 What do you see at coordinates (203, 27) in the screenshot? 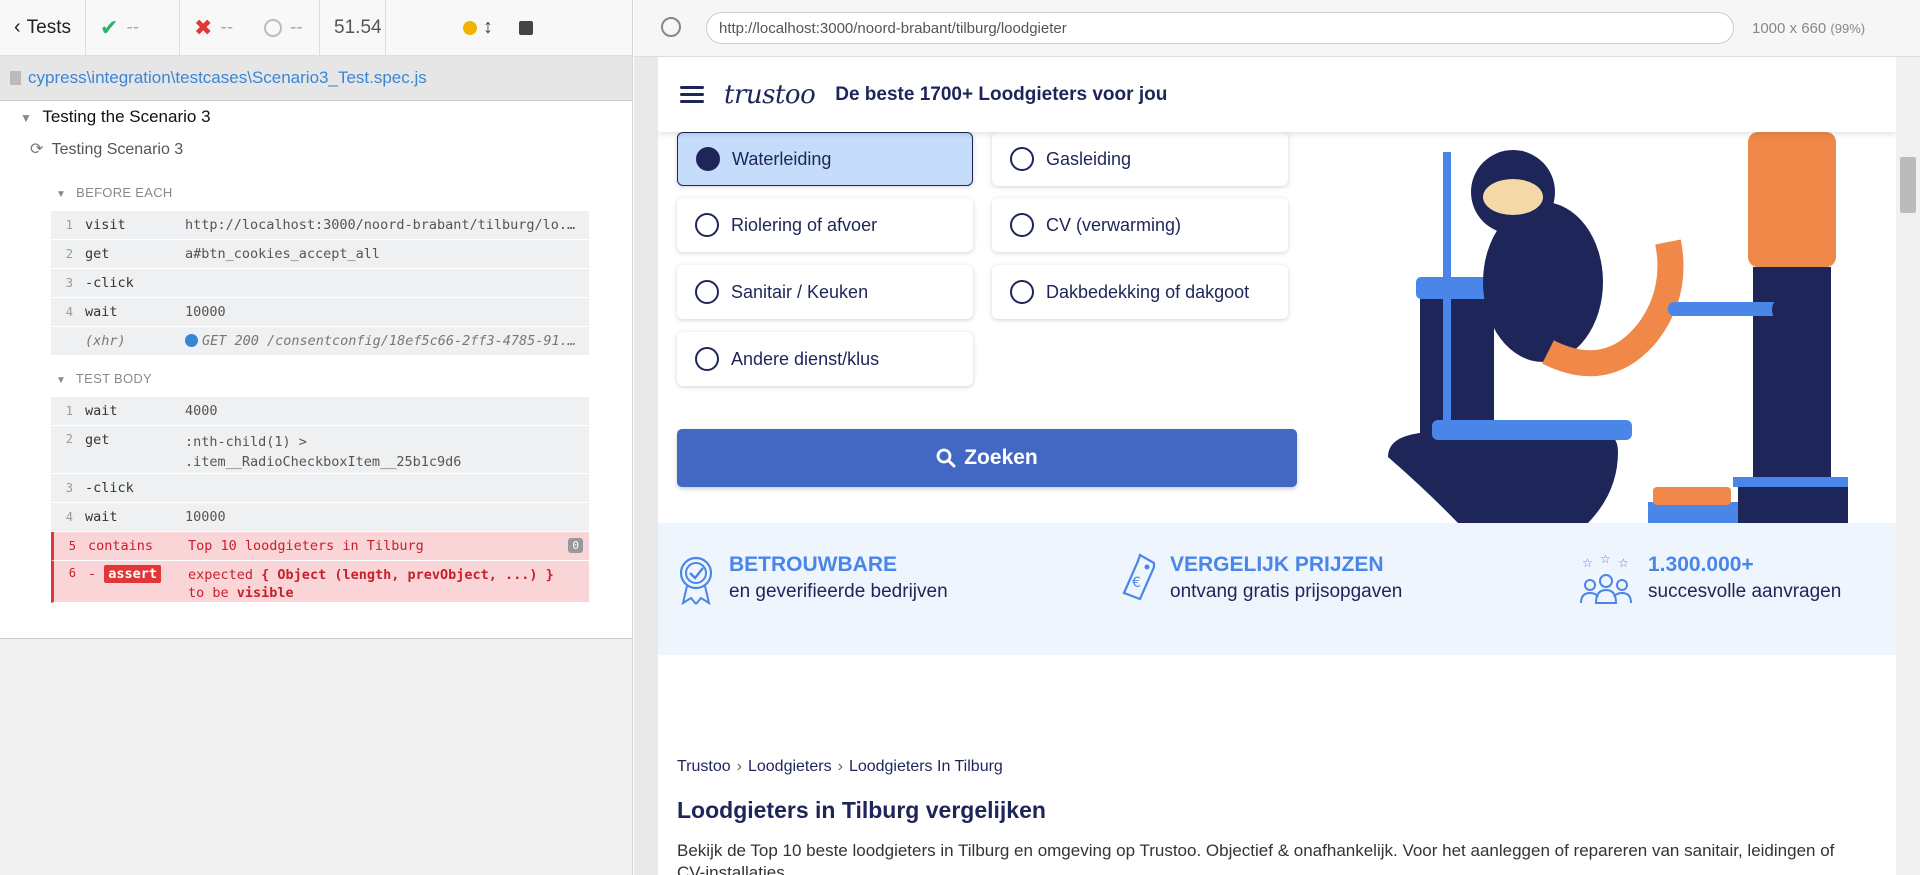
I see `x-icon: ✖` at bounding box center [203, 27].